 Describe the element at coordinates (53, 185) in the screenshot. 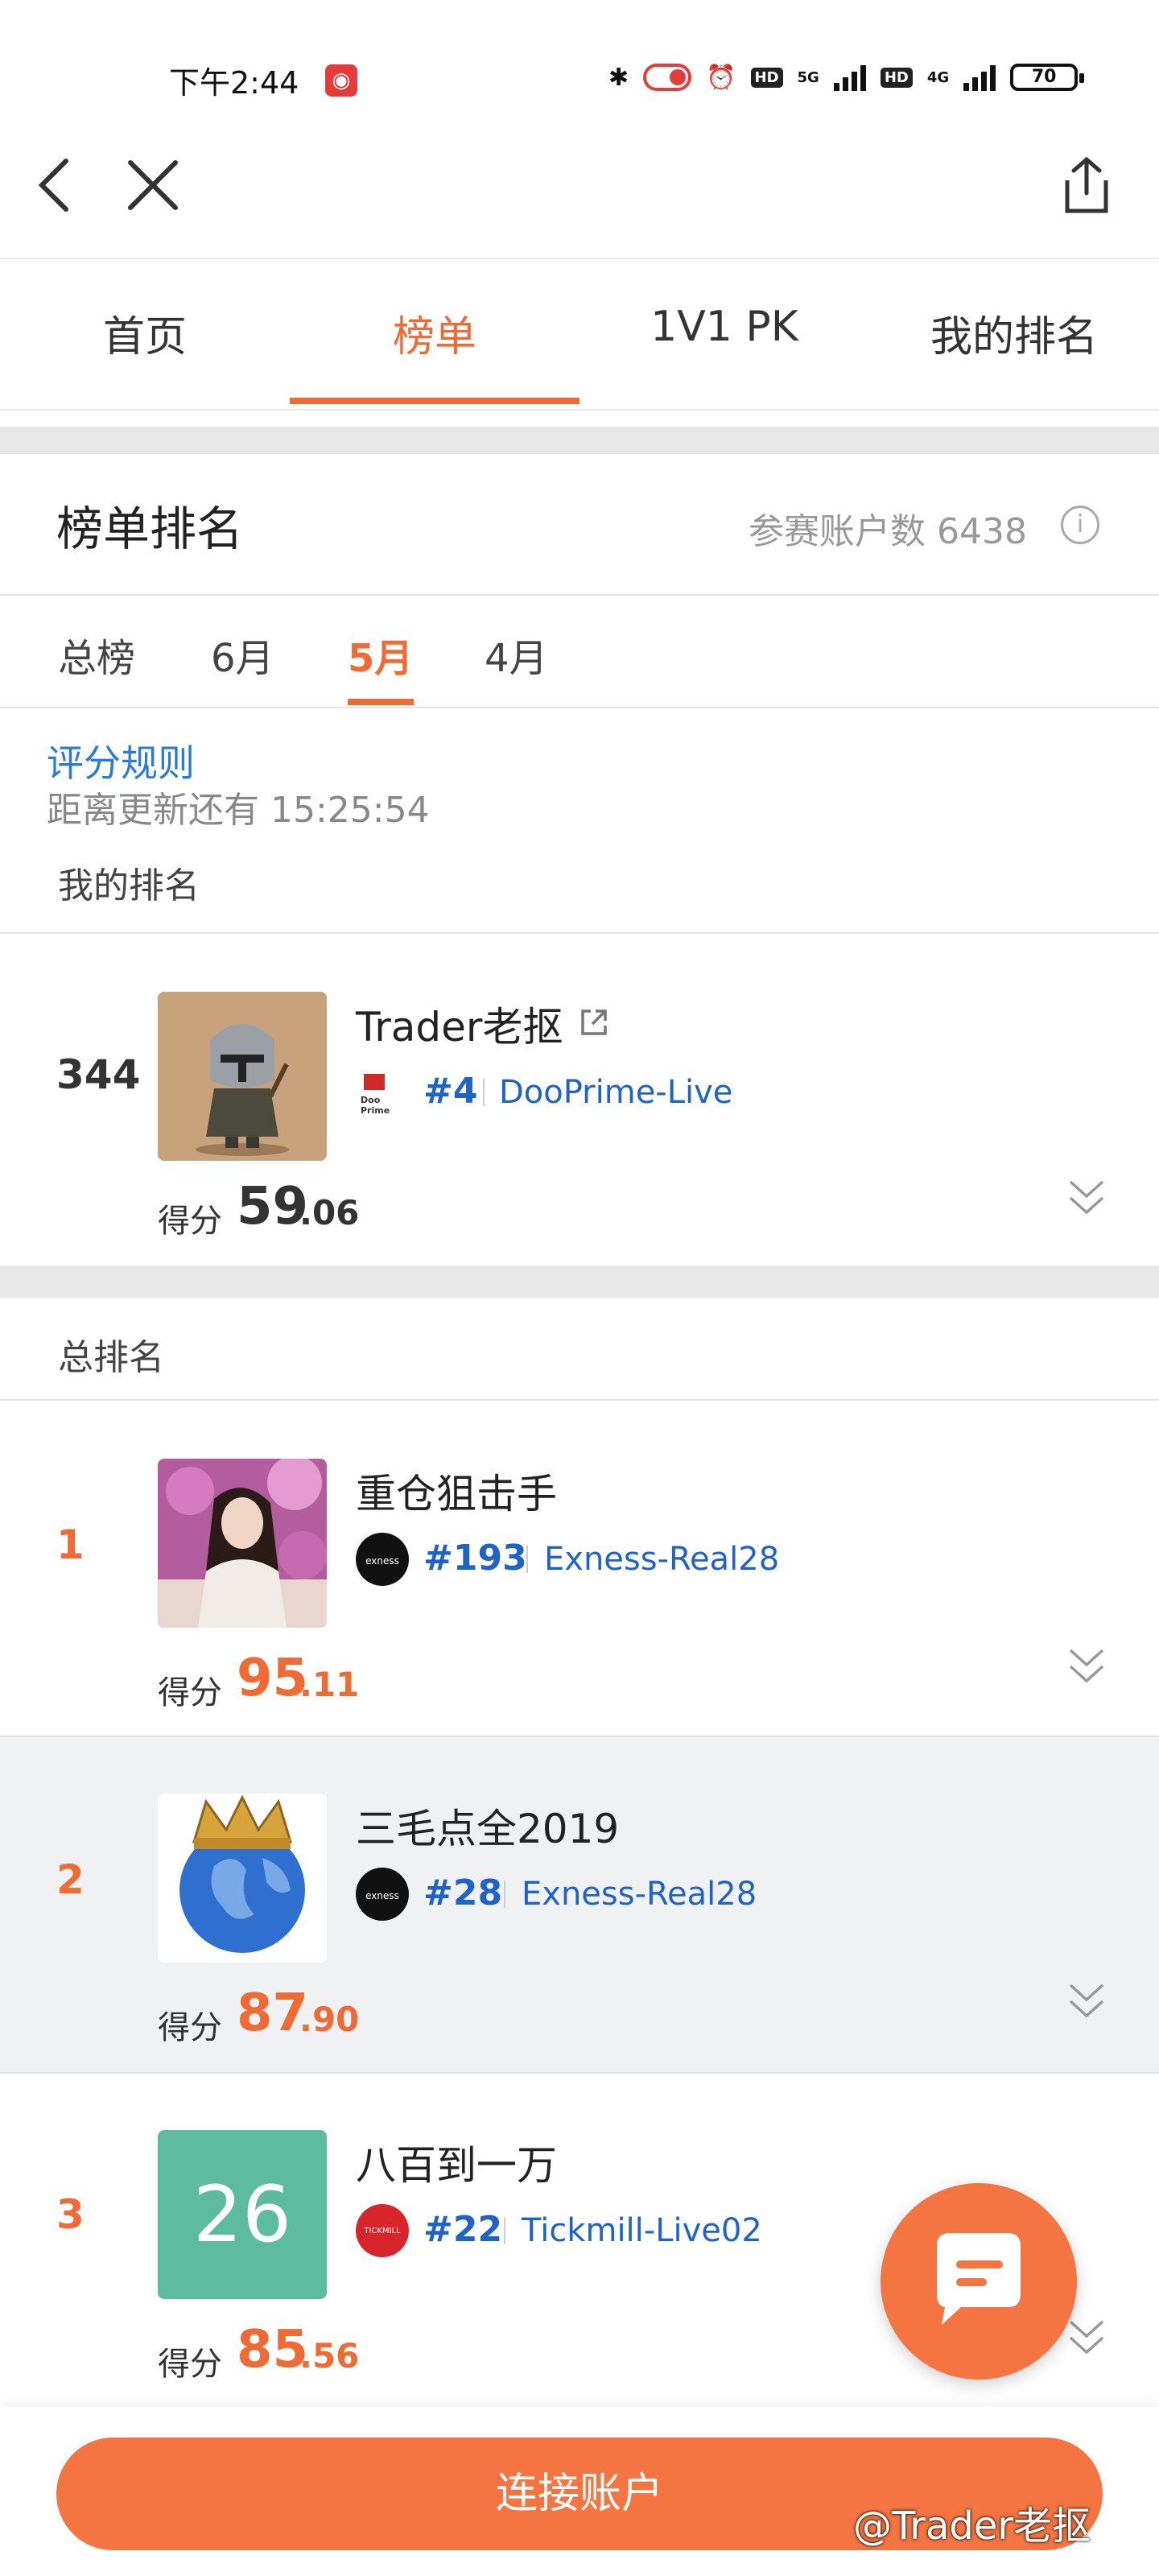

I see `chevron-left-icon` at that location.